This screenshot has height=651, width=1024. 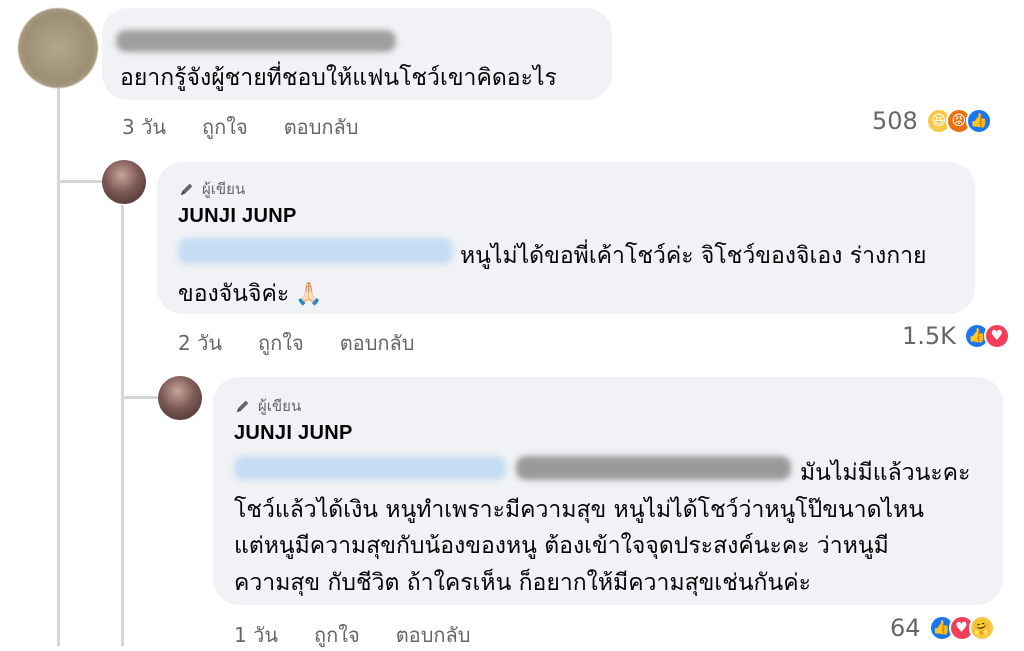 What do you see at coordinates (200, 343) in the screenshot?
I see `reply-time-1: 2 วัน` at bounding box center [200, 343].